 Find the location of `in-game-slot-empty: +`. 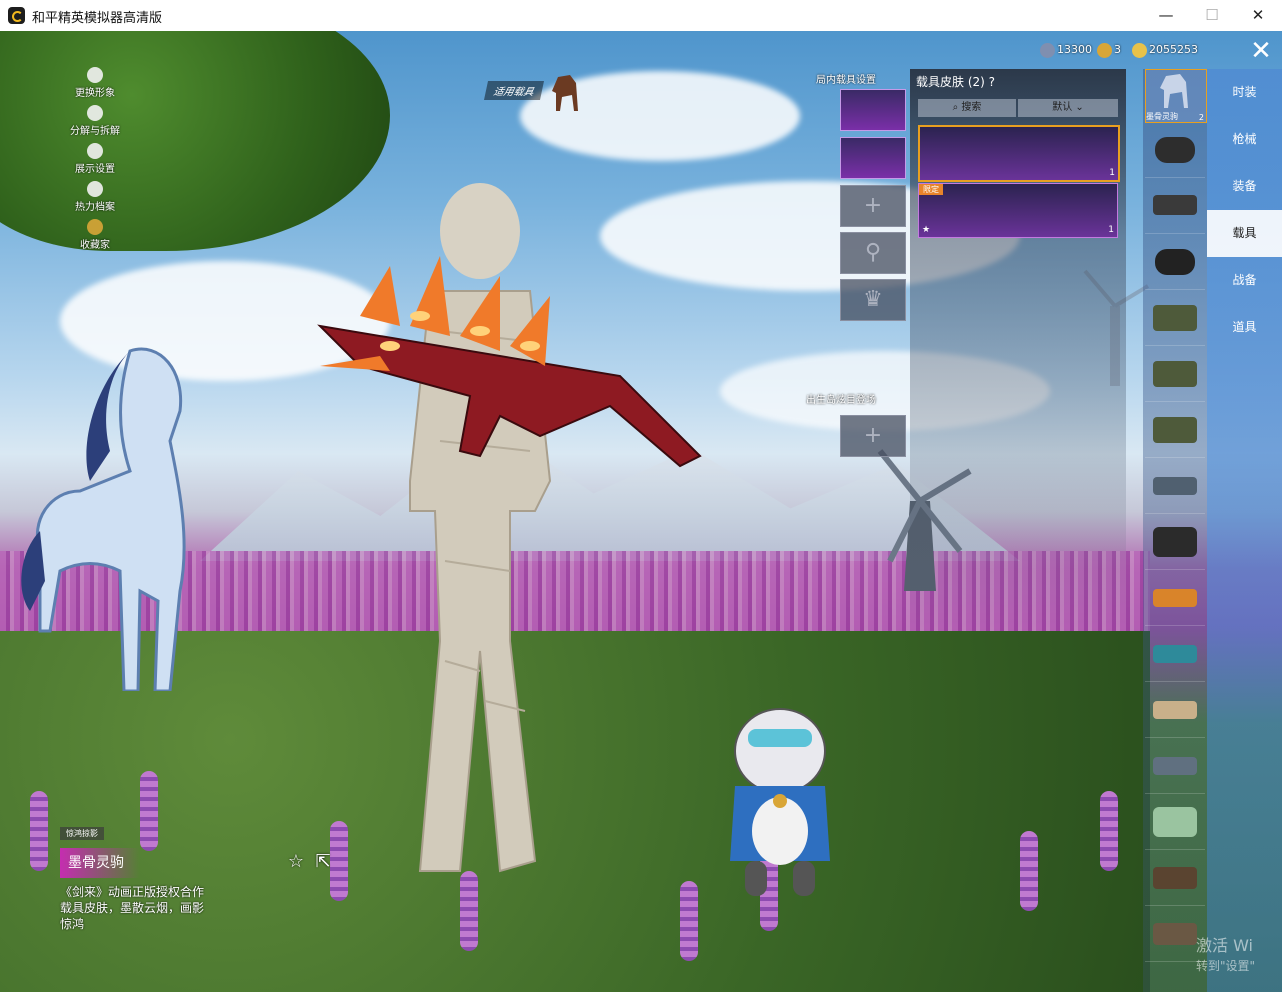

in-game-slot-empty: + is located at coordinates (873, 206).